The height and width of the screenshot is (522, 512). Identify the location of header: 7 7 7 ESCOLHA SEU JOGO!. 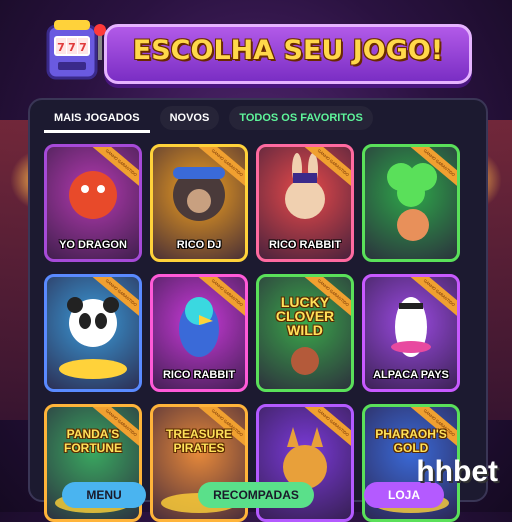
(256, 50).